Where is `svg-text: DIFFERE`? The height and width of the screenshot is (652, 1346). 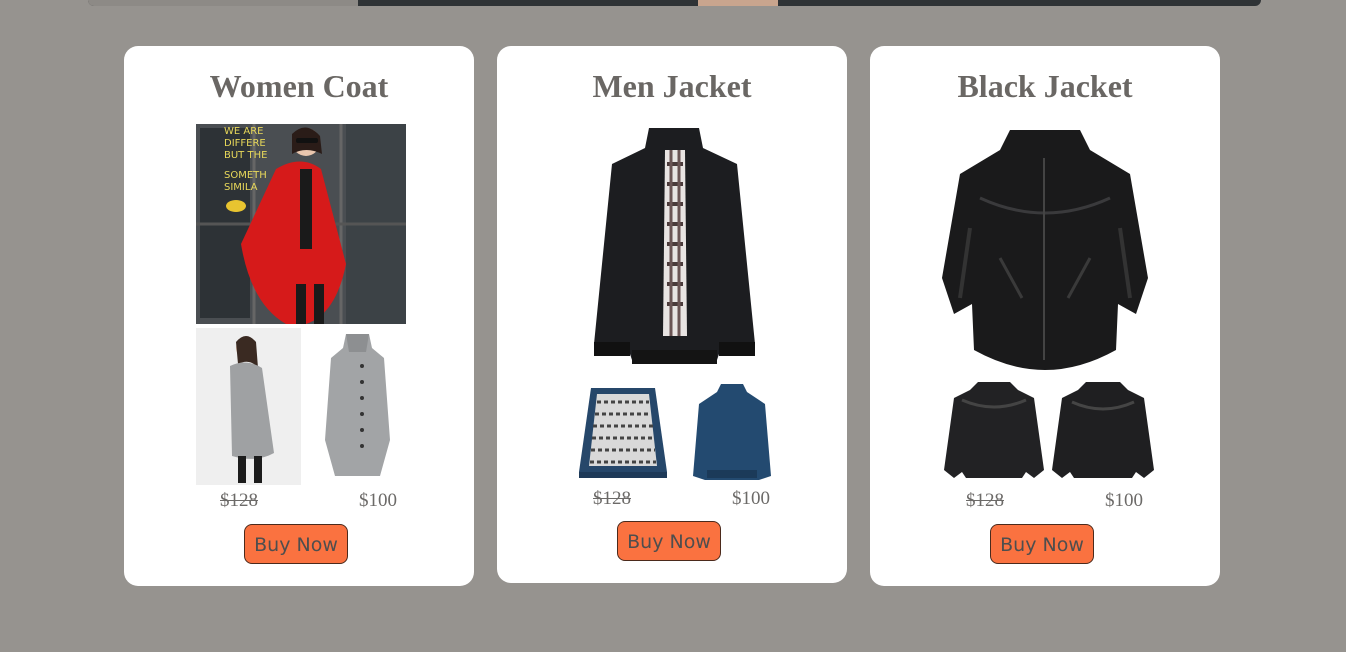 svg-text: DIFFERE is located at coordinates (245, 143).